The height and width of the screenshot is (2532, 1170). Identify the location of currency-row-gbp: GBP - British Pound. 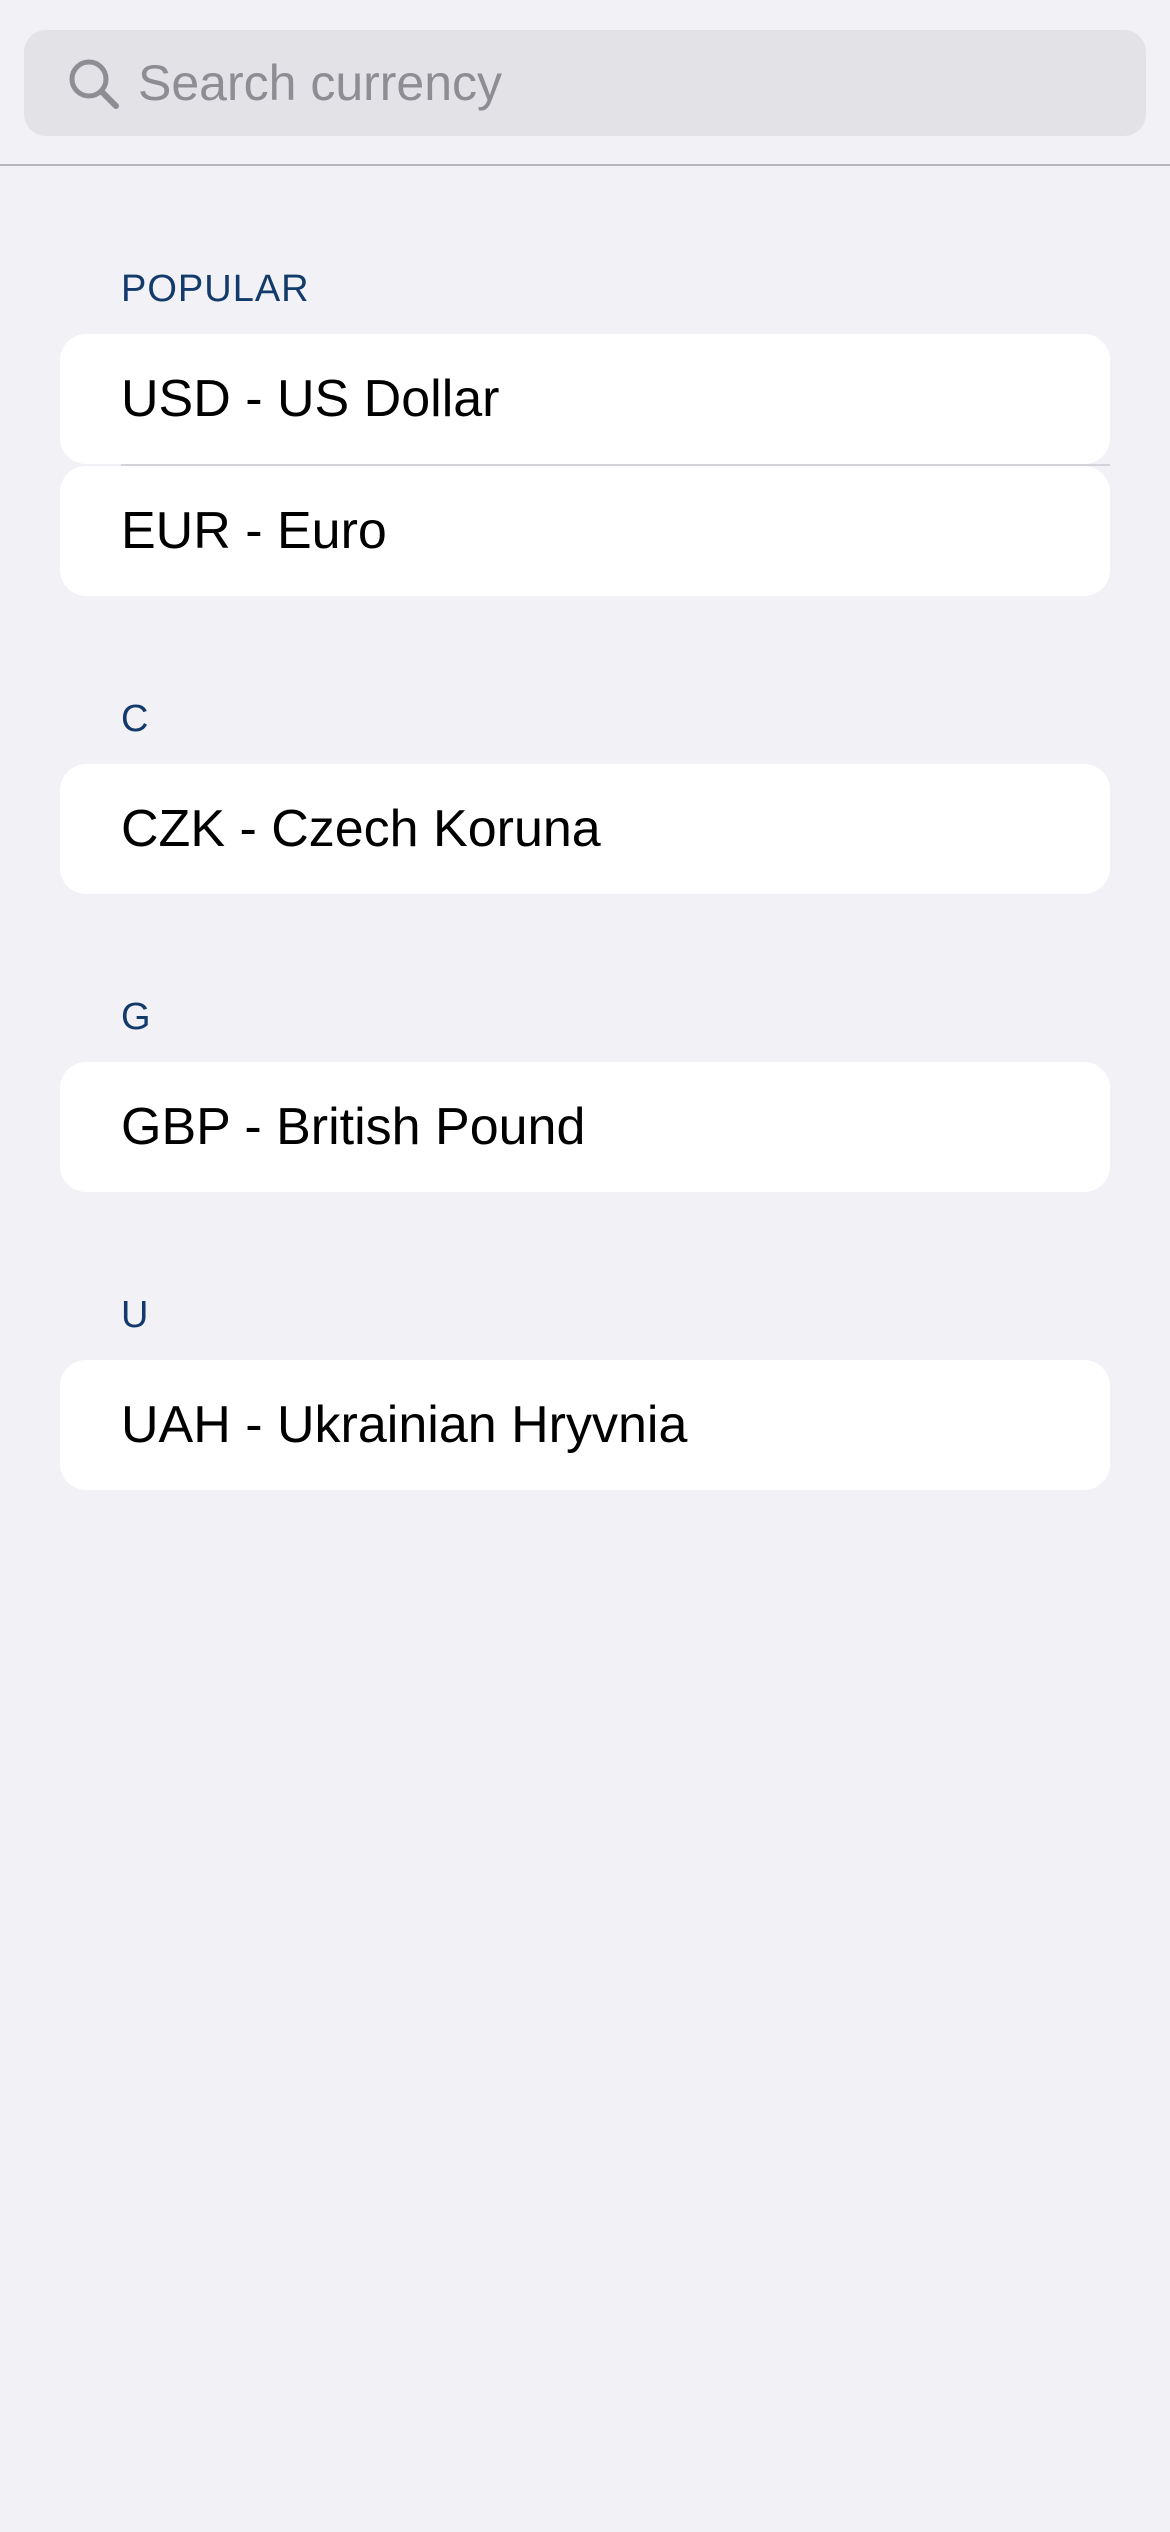
(585, 1127).